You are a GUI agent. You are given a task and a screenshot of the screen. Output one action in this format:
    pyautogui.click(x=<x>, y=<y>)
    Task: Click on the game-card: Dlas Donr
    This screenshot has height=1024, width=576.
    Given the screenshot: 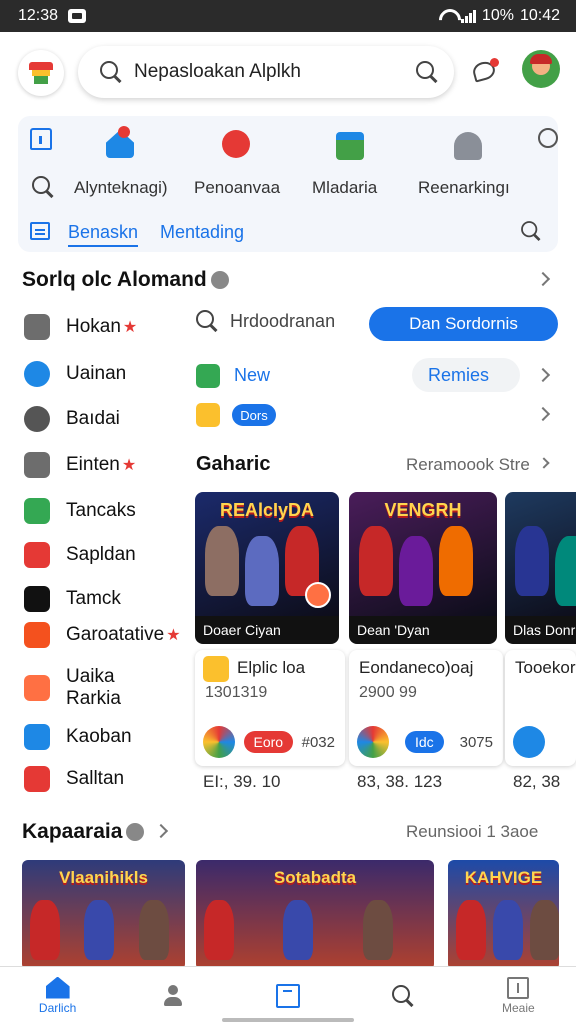 What is the action you would take?
    pyautogui.click(x=540, y=568)
    